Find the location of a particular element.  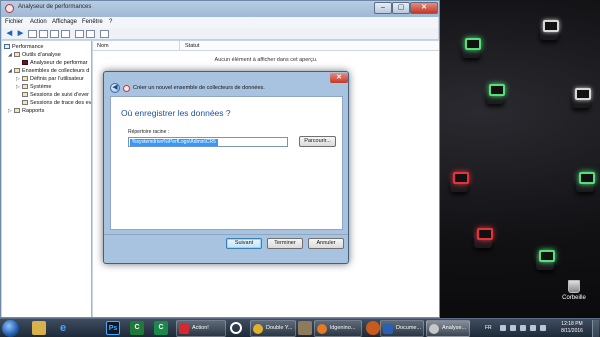

export-list-icon is located at coordinates (79, 34).